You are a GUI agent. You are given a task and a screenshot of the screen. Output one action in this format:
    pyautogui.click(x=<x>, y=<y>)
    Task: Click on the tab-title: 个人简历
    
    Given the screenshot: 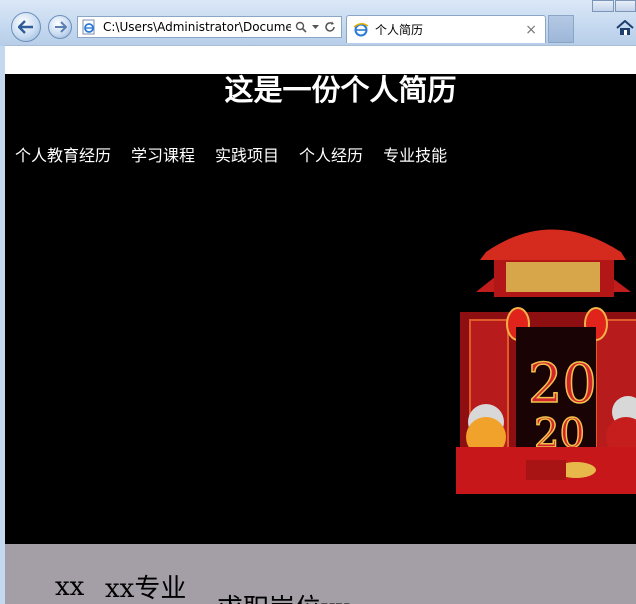 What is the action you would take?
    pyautogui.click(x=399, y=30)
    